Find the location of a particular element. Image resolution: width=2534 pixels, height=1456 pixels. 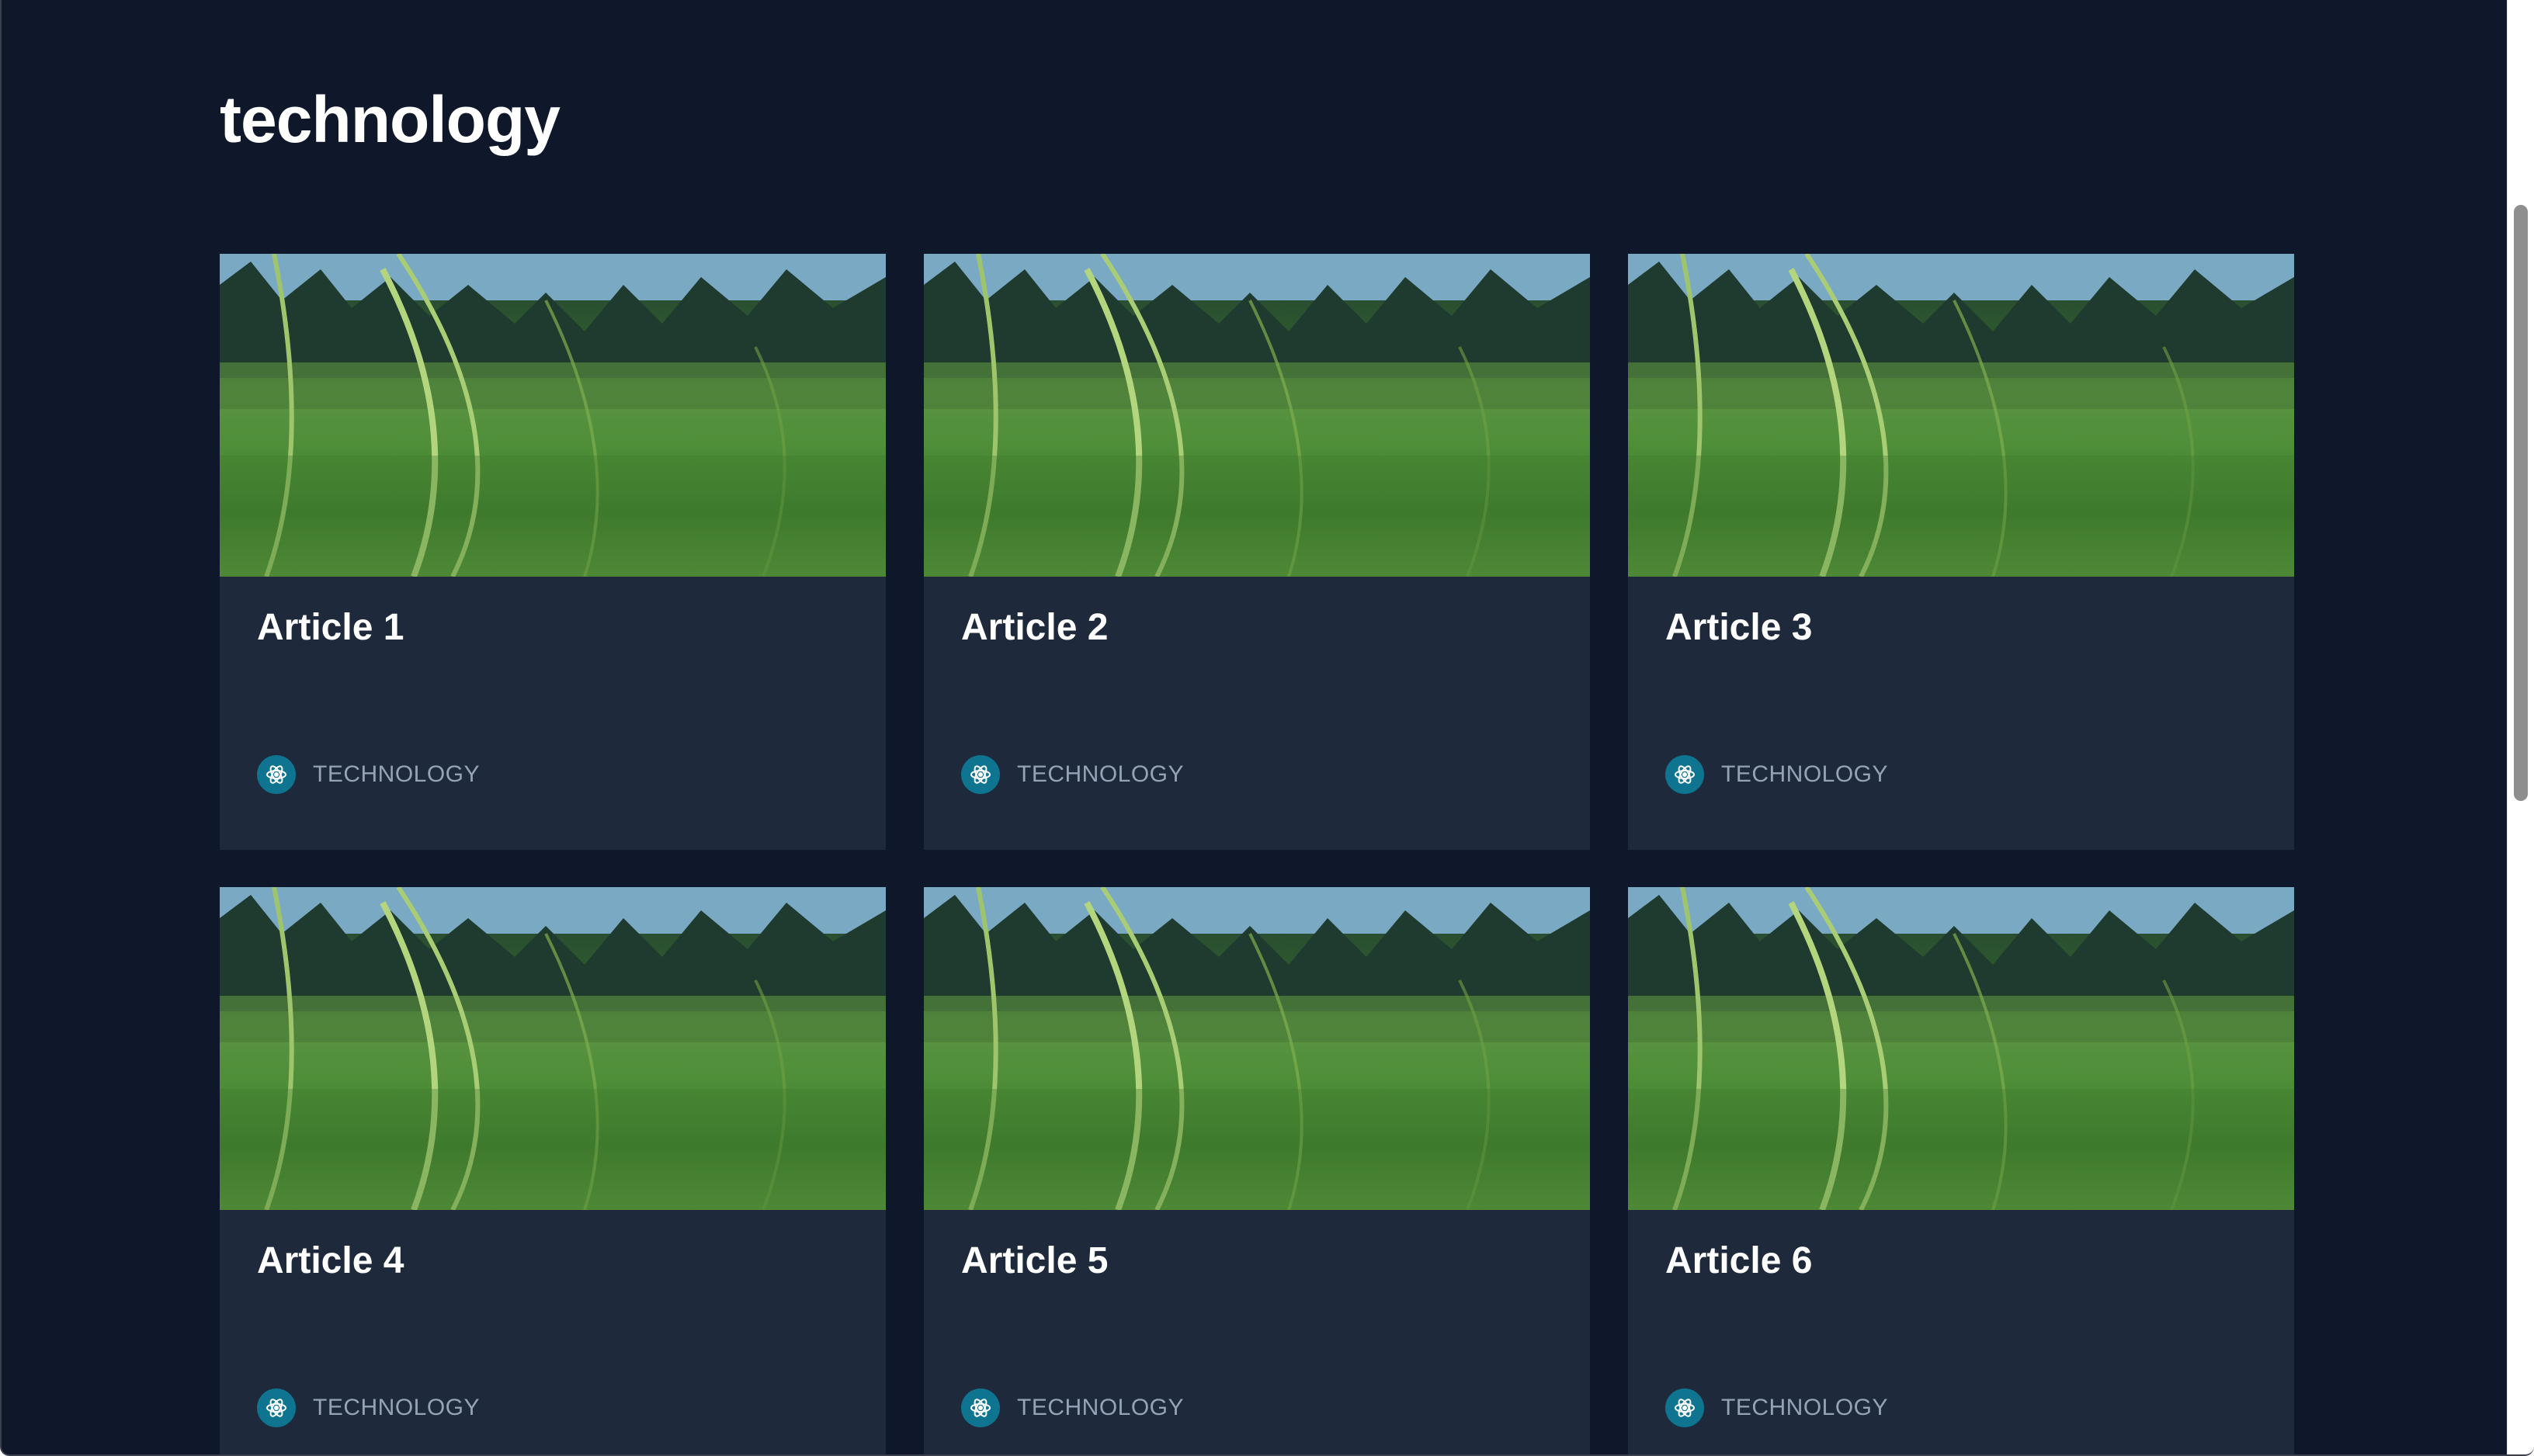

article-title: Article 4 is located at coordinates (330, 1261).